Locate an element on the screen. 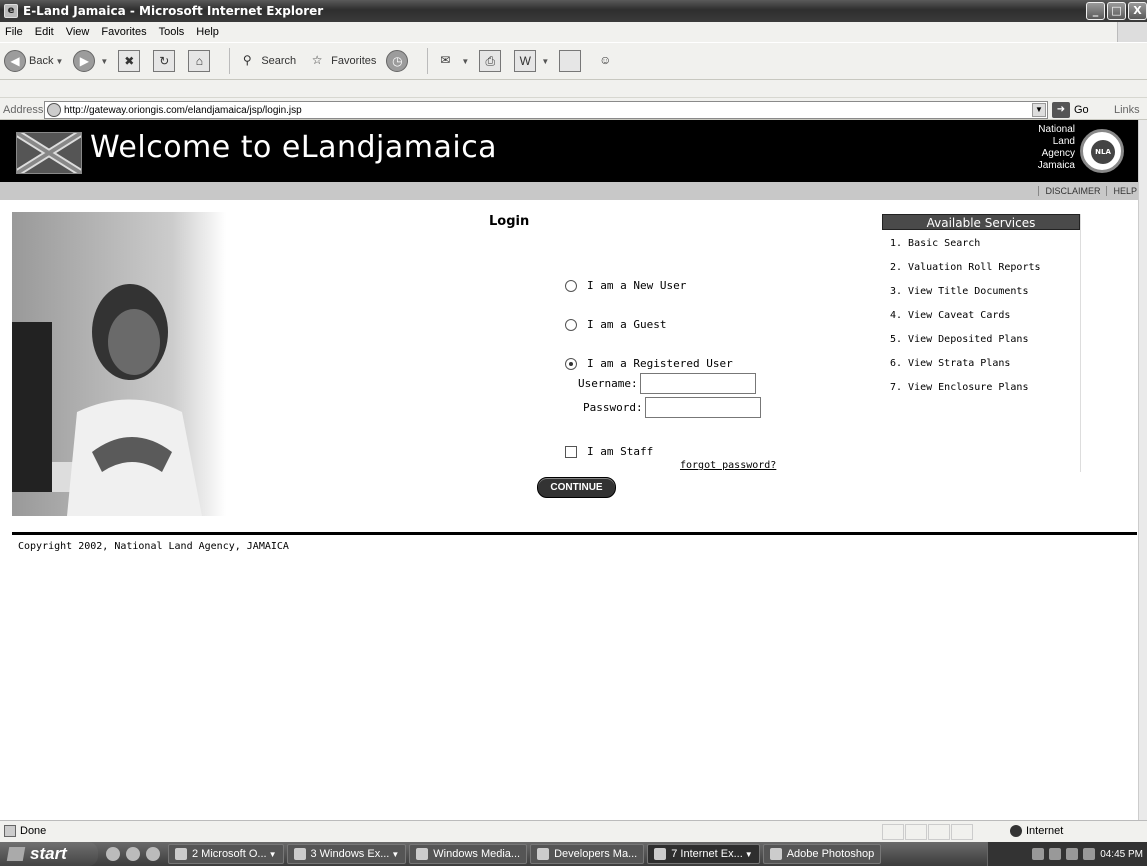 This screenshot has width=1147, height=866. guest-option: I am a Guest is located at coordinates (615, 324).